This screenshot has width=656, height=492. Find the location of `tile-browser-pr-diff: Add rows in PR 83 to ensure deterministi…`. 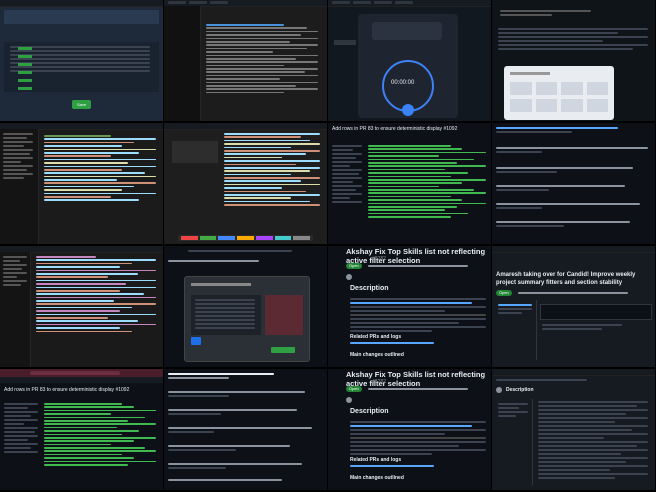

tile-browser-pr-diff: Add rows in PR 83 to ensure deterministi… is located at coordinates (81, 429).